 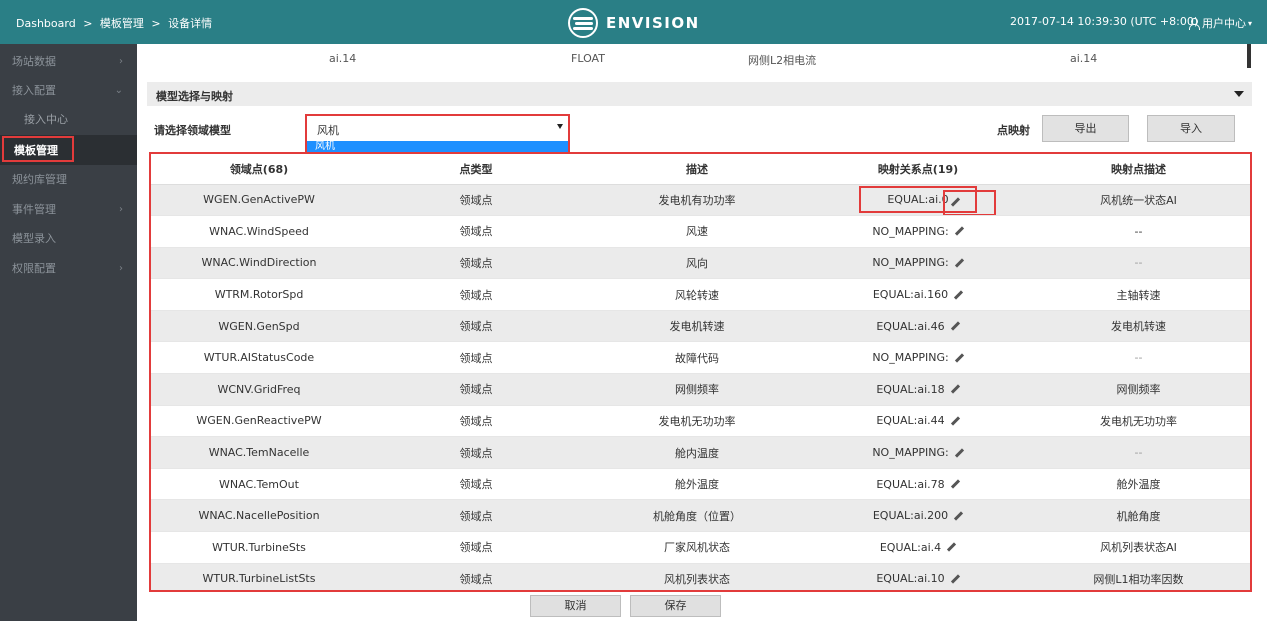 I want to click on breadcrumb-template-management: 模板管理, so click(x=122, y=23).